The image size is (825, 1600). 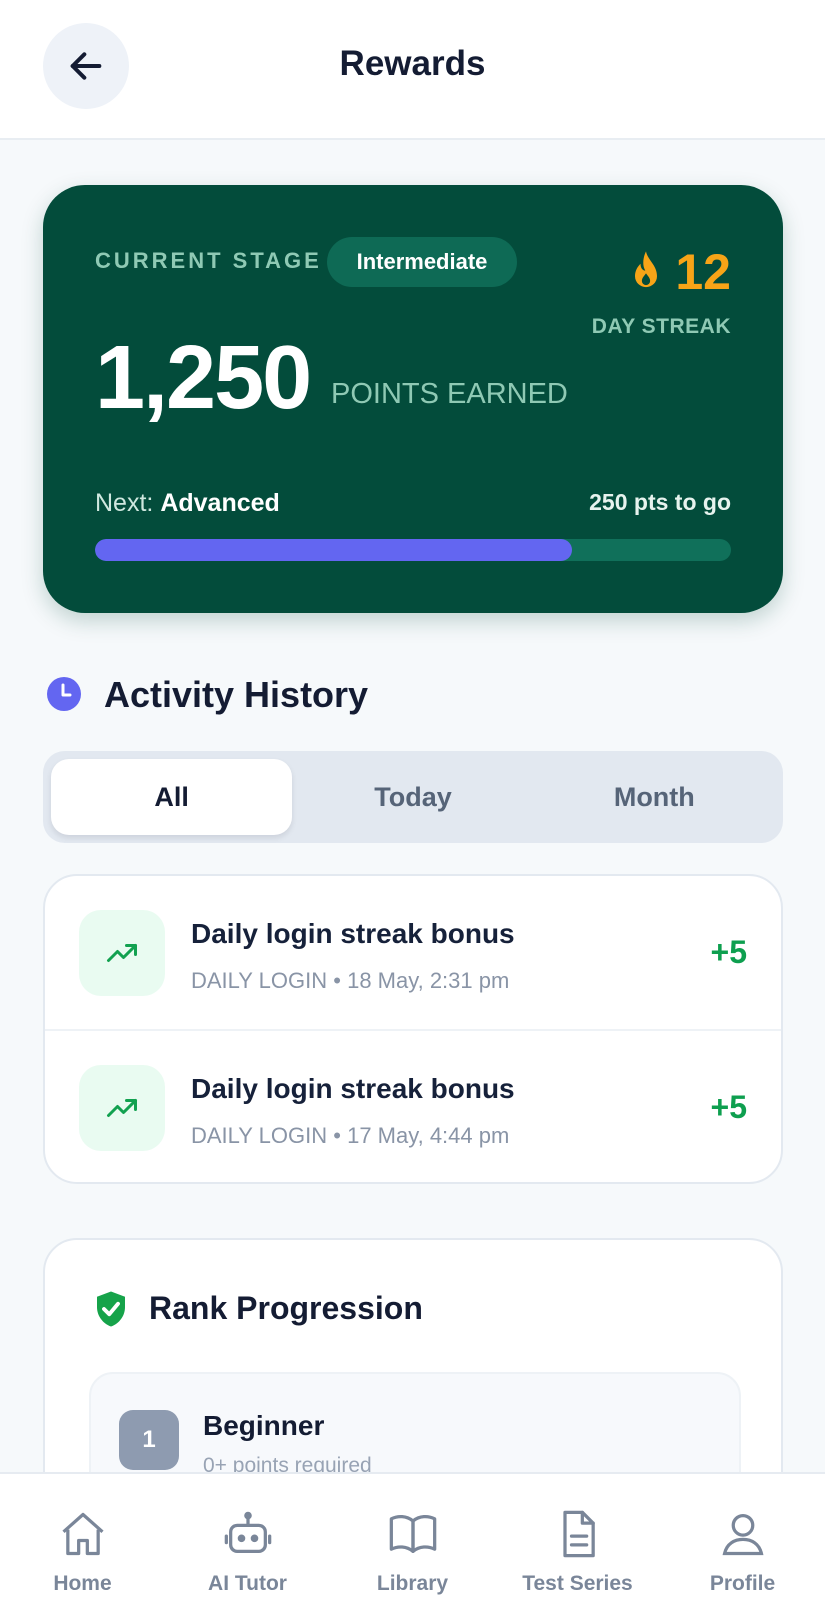 I want to click on nav-item-test-series: Test Series, so click(x=577, y=1537).